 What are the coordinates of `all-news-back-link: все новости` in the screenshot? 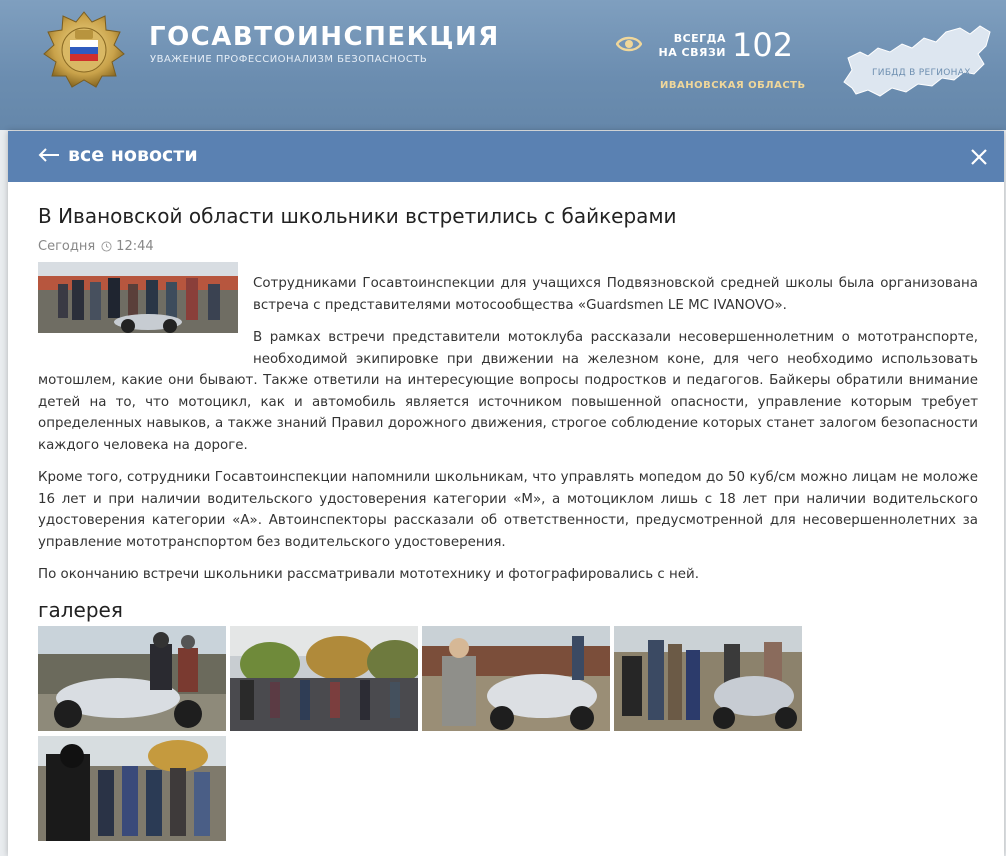 It's located at (118, 155).